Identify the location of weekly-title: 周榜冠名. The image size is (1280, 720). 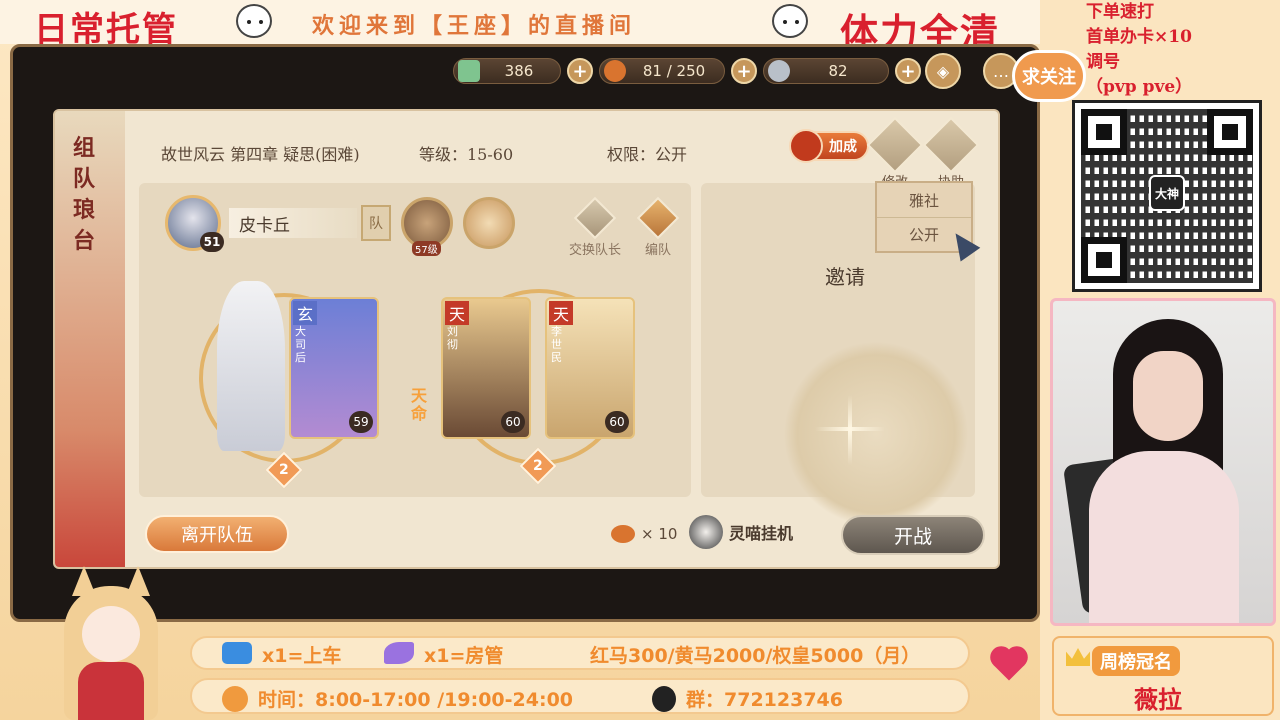
(1136, 661).